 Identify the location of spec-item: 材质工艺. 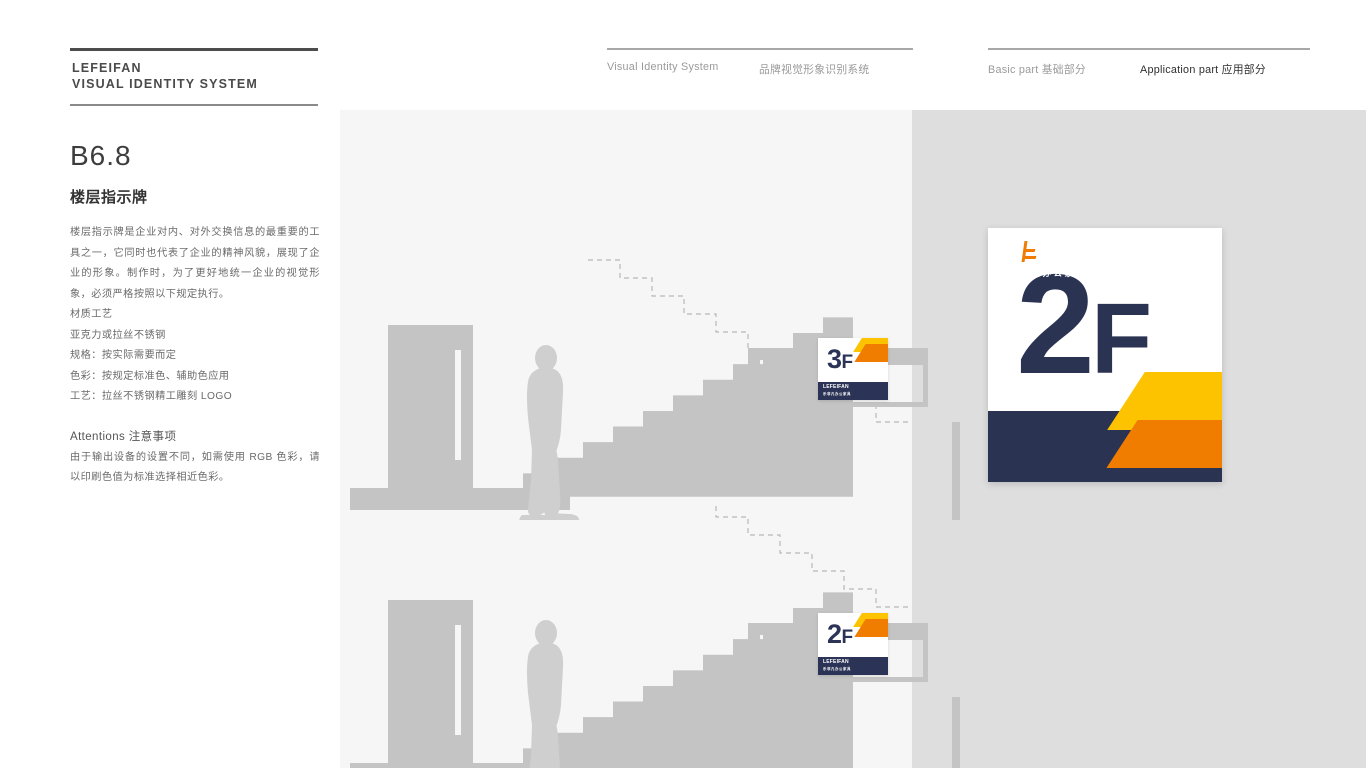
(91, 314).